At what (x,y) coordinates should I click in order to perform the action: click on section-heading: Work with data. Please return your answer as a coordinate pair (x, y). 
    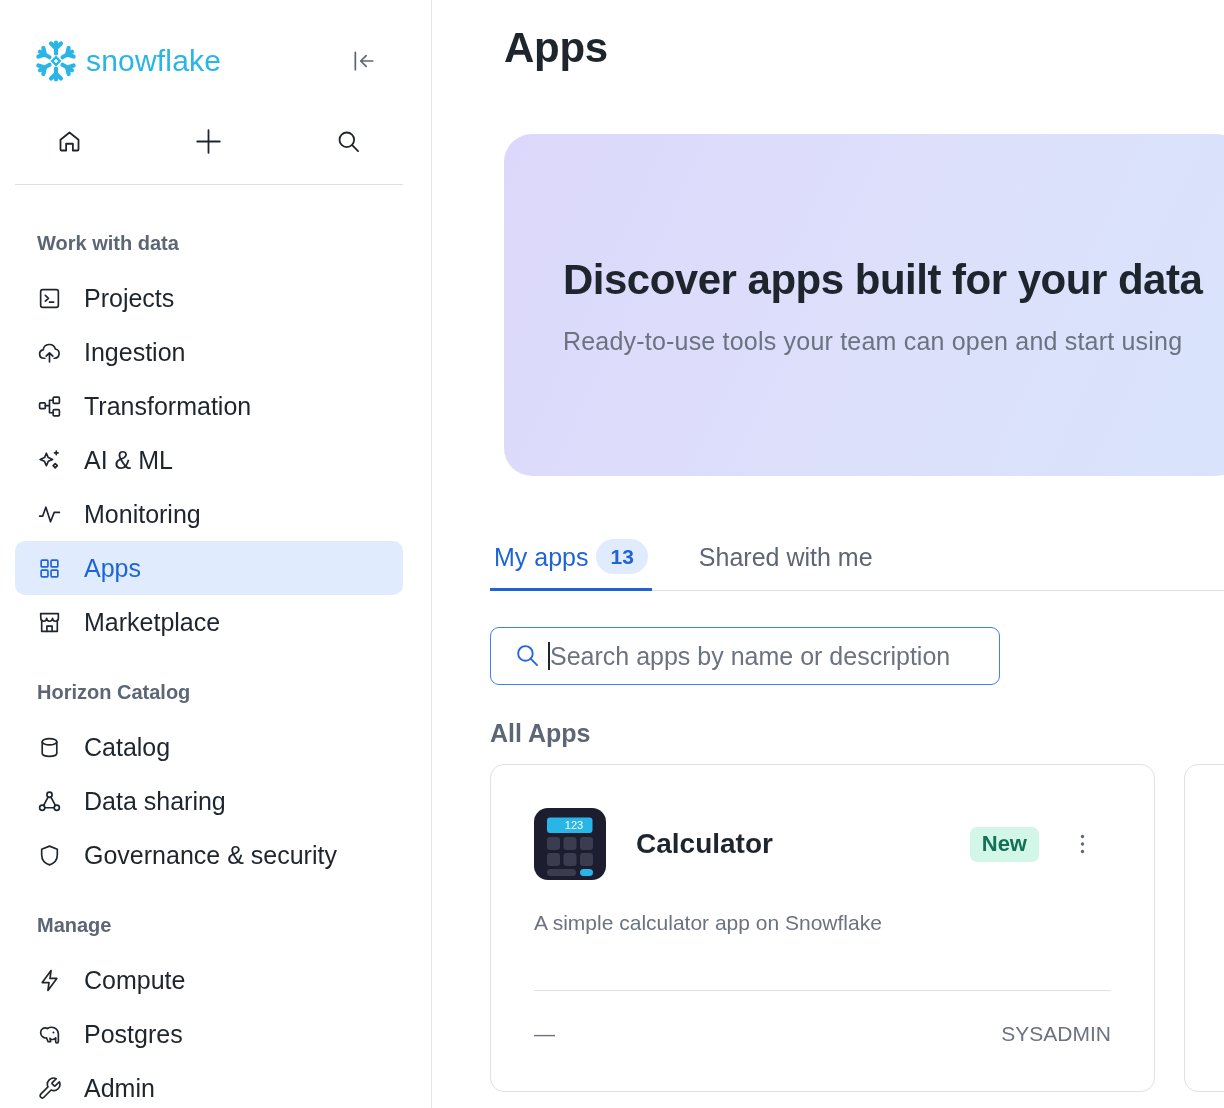
    Looking at the image, I should click on (108, 243).